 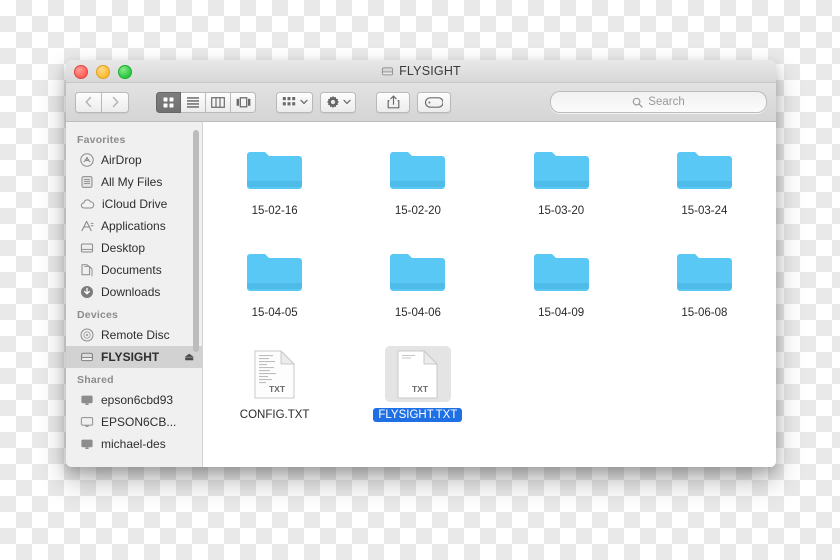 I want to click on sidebar-item-all-my-files: All My Files, so click(x=134, y=182).